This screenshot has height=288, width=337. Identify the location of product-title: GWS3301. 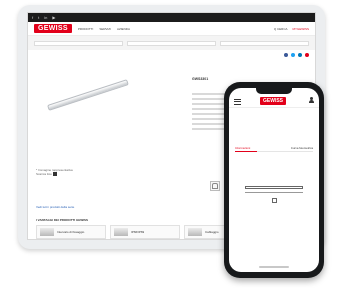
(200, 79).